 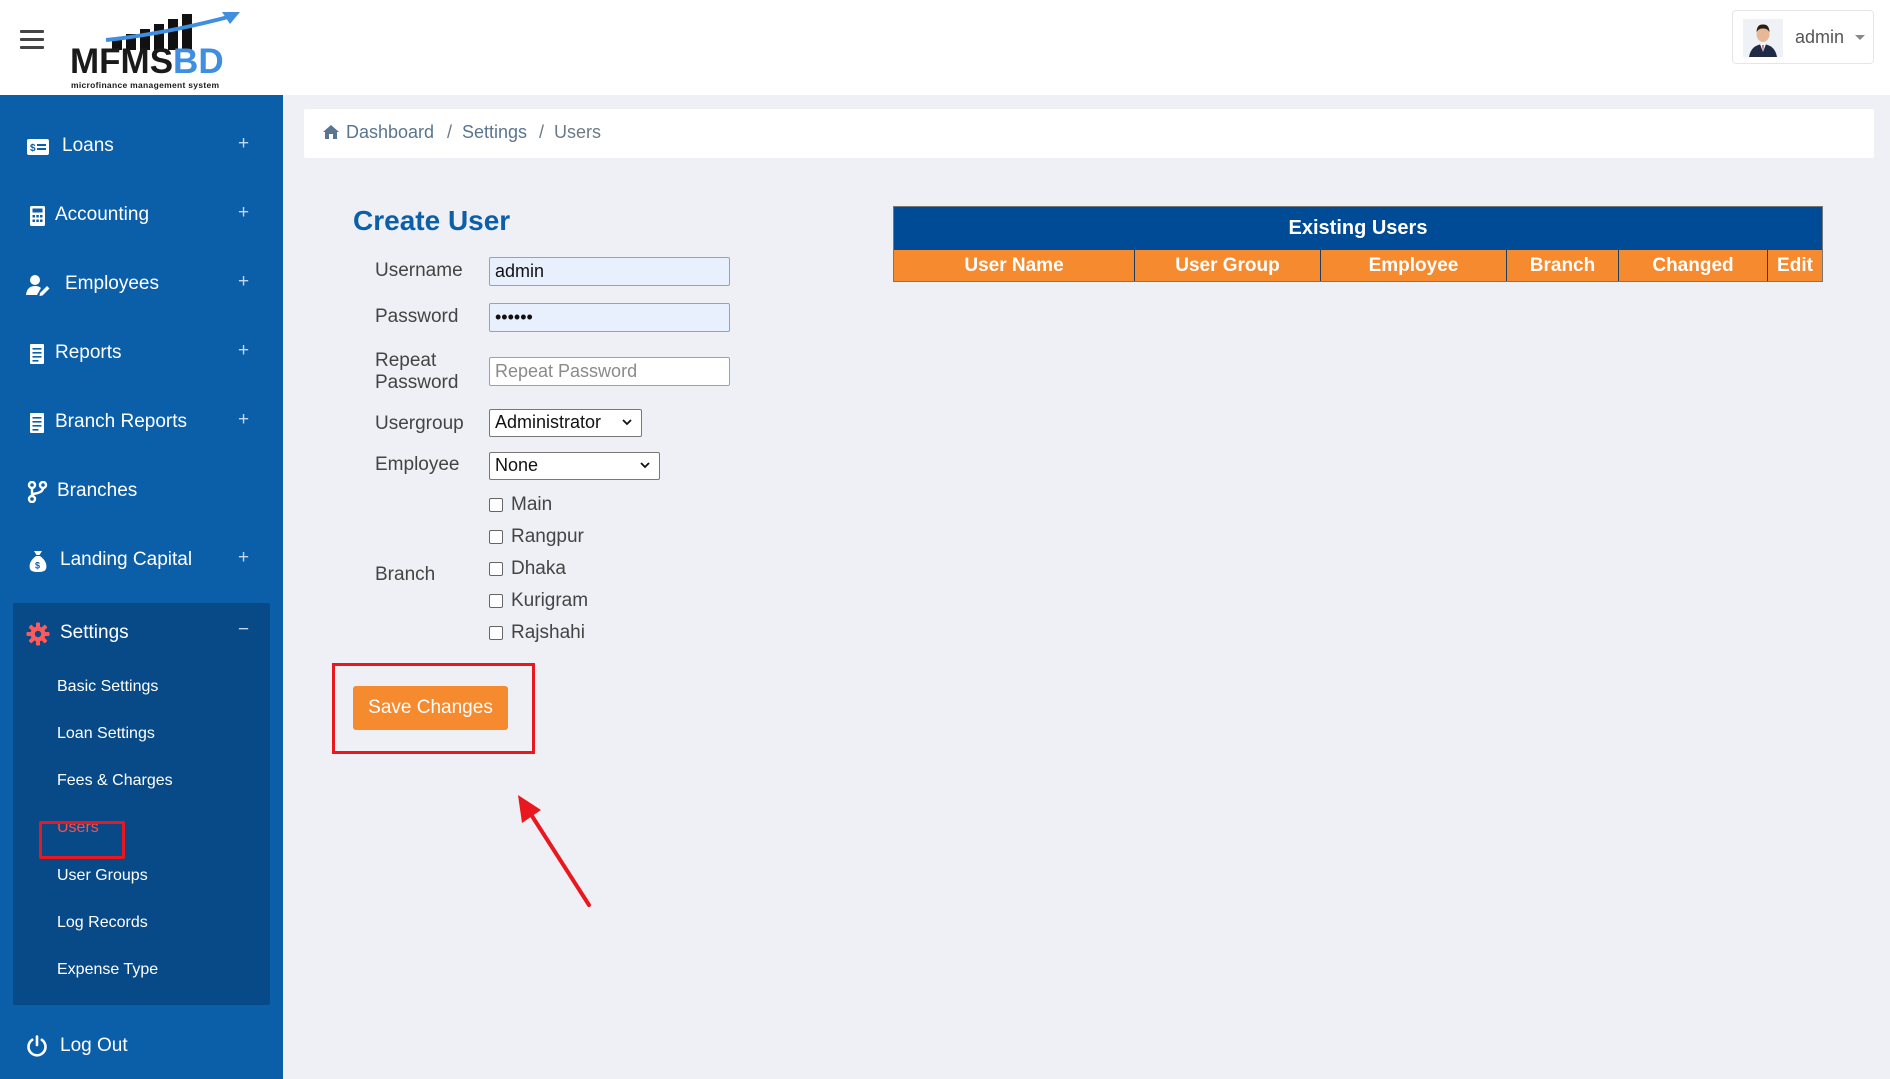 What do you see at coordinates (37, 492) in the screenshot?
I see `code-branch-icon` at bounding box center [37, 492].